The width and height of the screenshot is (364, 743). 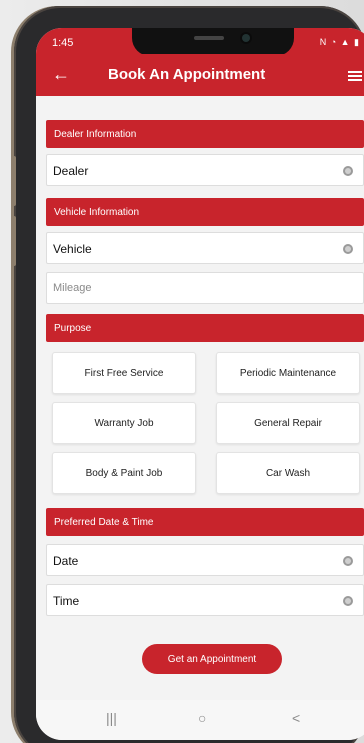 What do you see at coordinates (72, 288) in the screenshot?
I see `mileage-placeholder: Mileage` at bounding box center [72, 288].